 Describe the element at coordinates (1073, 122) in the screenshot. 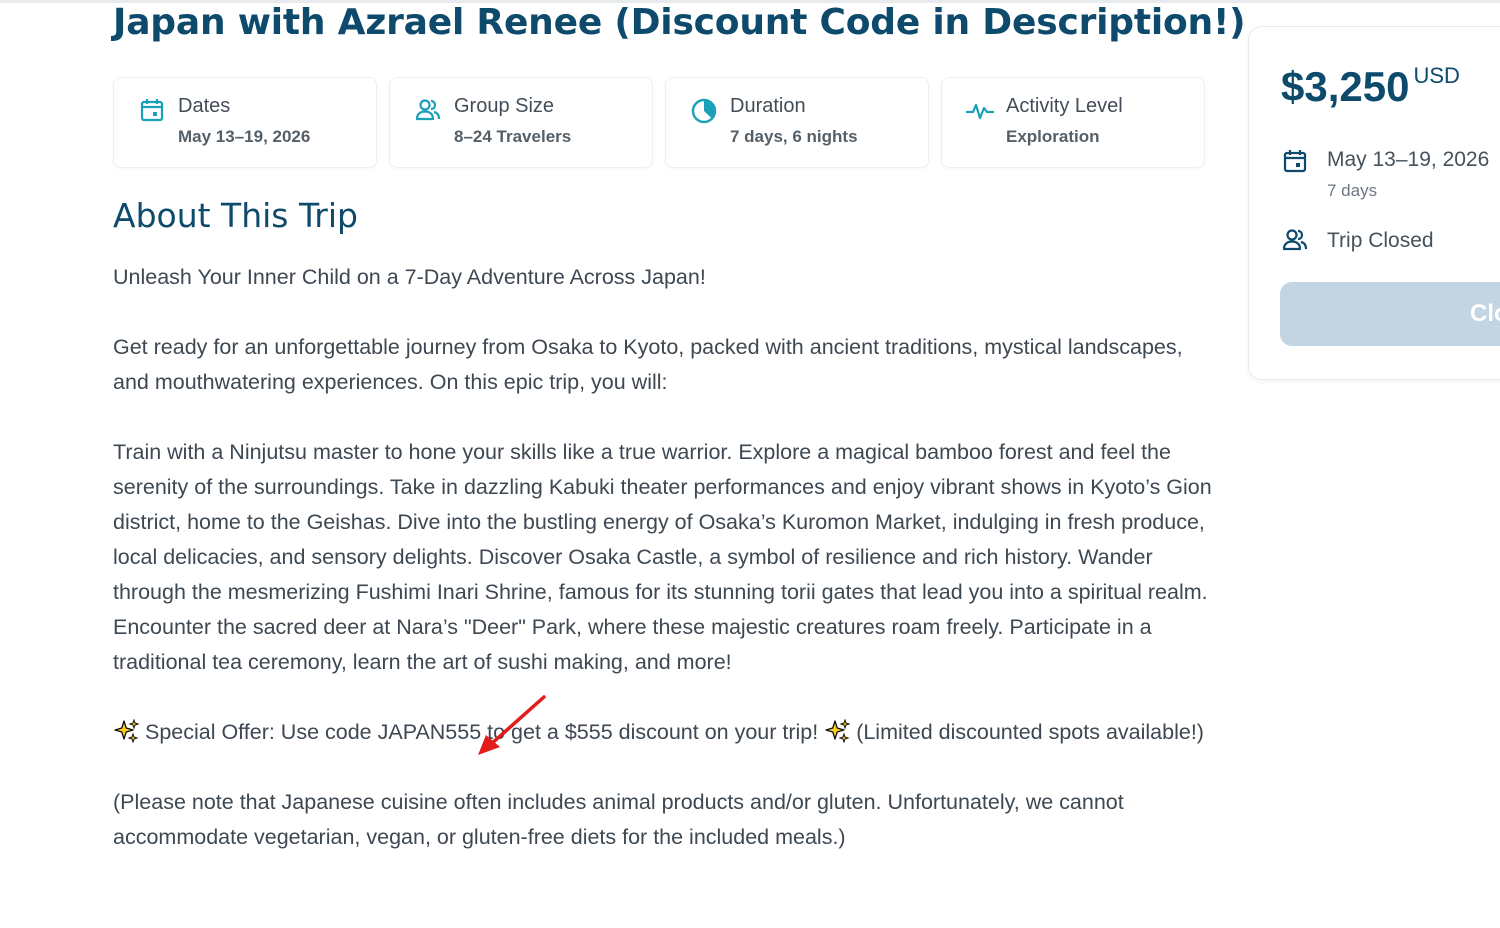

I see `info-card-activity-level: Activity Level Exploration` at that location.